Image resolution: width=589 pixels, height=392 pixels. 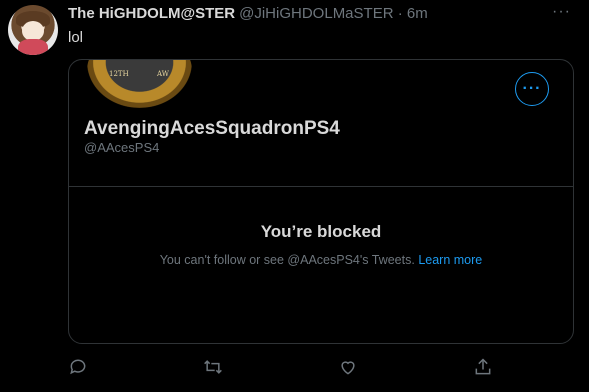 I want to click on heart-icon, so click(x=348, y=367).